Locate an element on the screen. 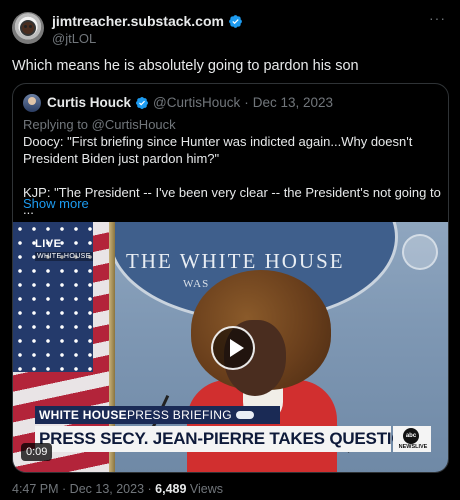 The image size is (460, 500). tweet-footer: 4:47 PM · Dec 13, 2023 · 6,489 Views is located at coordinates (117, 489).